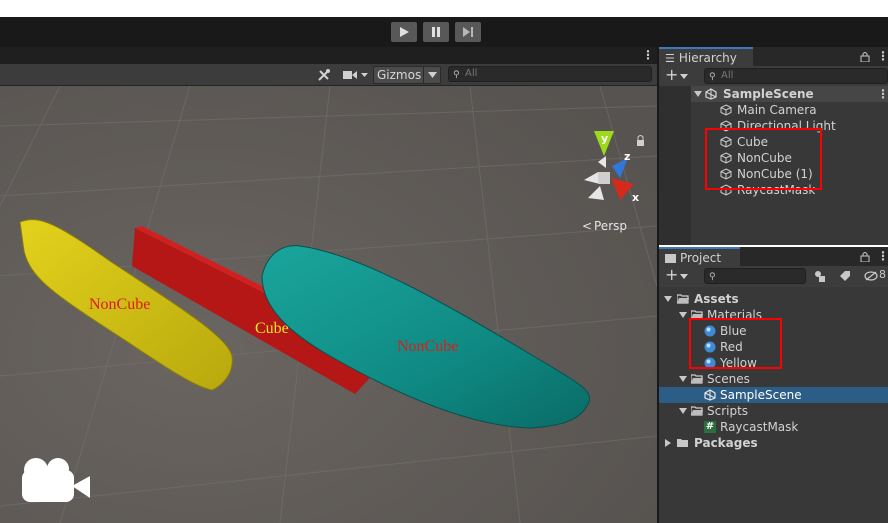  I want to click on persp-label: Persp, so click(610, 226).